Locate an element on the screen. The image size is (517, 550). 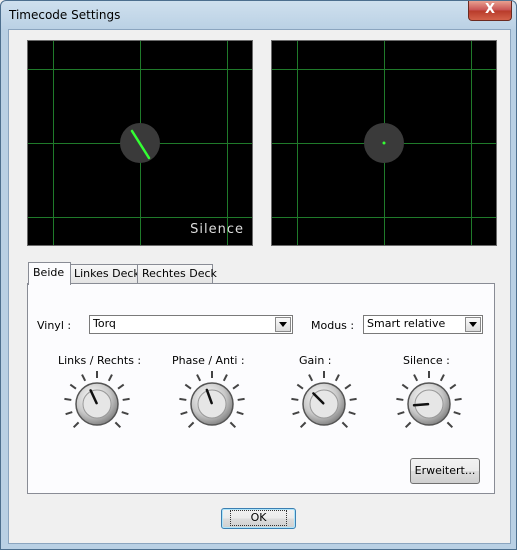
silence-overlay: Silence is located at coordinates (217, 229).